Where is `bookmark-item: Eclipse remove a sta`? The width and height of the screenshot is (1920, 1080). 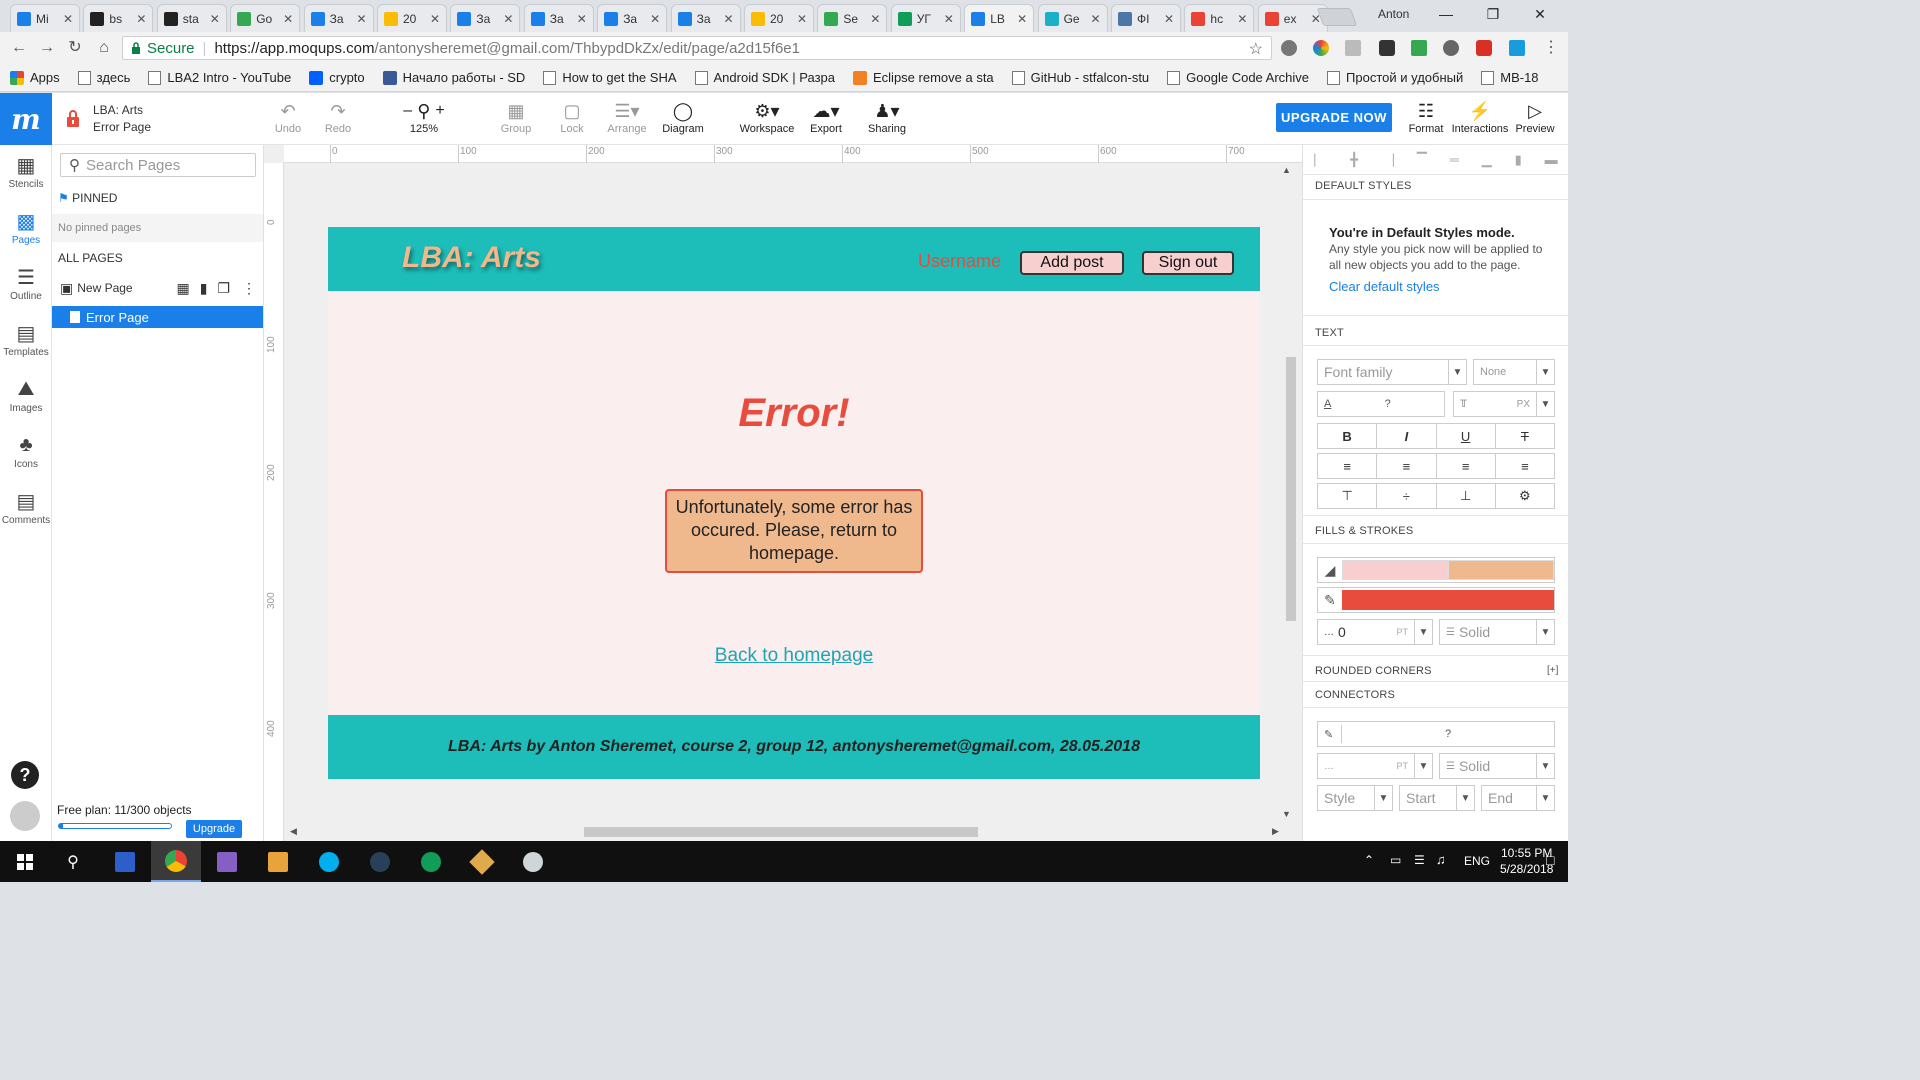 bookmark-item: Eclipse remove a sta is located at coordinates (923, 77).